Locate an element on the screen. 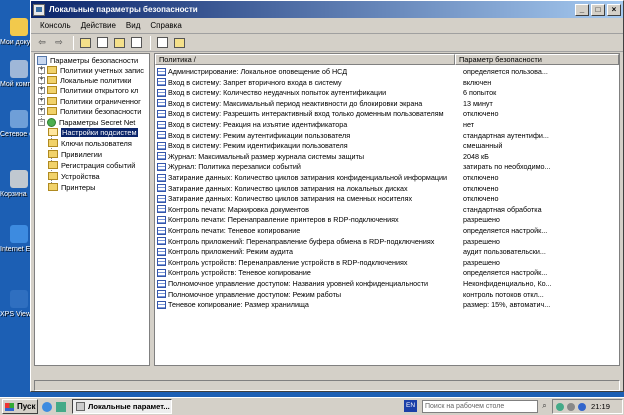 The height and width of the screenshot is (415, 624). tree-node-event-logging: Регистрация событий is located at coordinates (91, 165).